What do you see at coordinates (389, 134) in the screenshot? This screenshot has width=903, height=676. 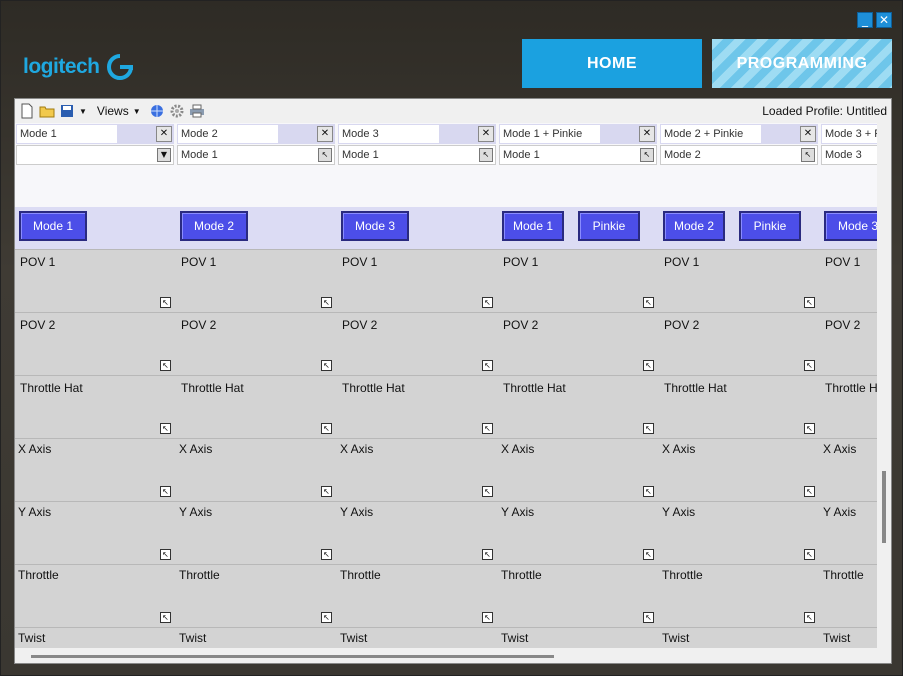 I see `mode-name-field: Mode 3` at bounding box center [389, 134].